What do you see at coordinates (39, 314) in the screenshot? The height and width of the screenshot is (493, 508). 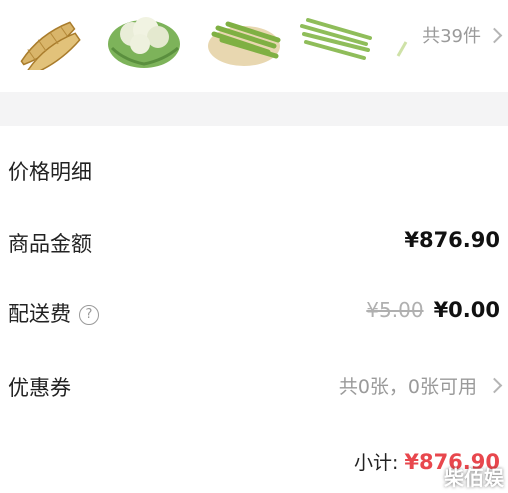 I see `shipping-fee-label: 配送费` at bounding box center [39, 314].